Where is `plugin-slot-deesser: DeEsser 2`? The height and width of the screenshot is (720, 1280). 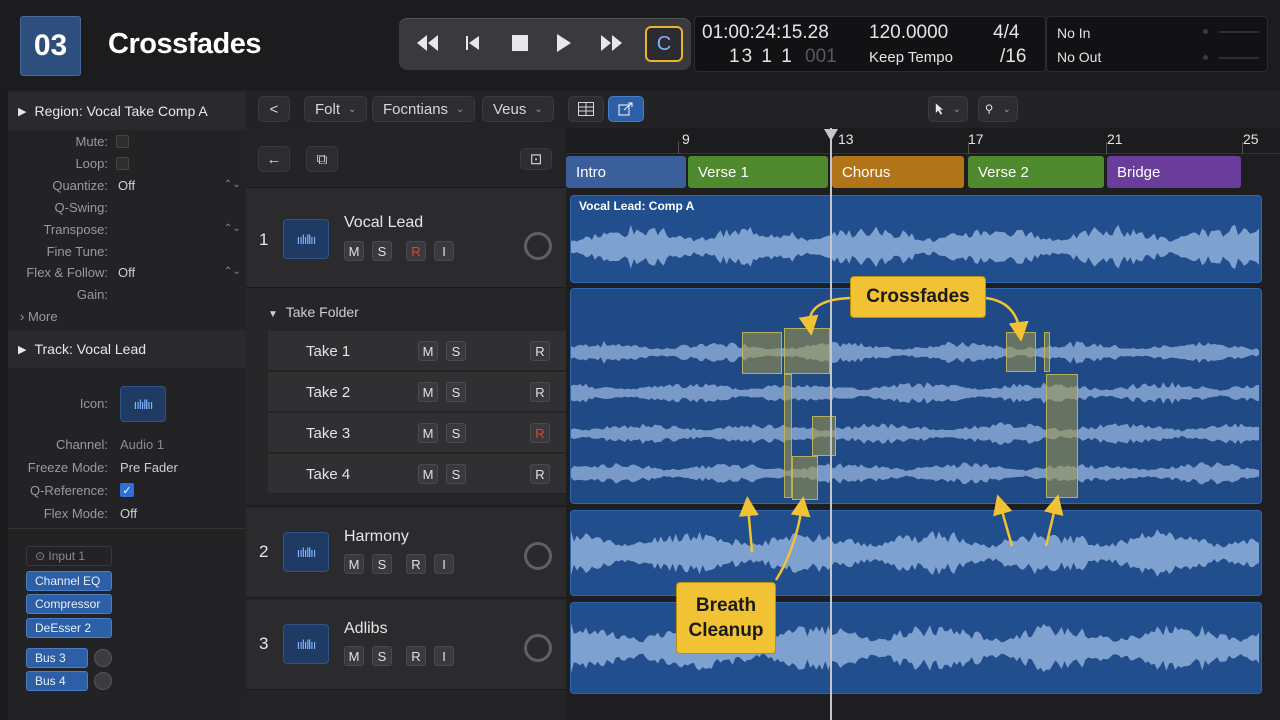
plugin-slot-deesser: DeEsser 2 is located at coordinates (69, 628).